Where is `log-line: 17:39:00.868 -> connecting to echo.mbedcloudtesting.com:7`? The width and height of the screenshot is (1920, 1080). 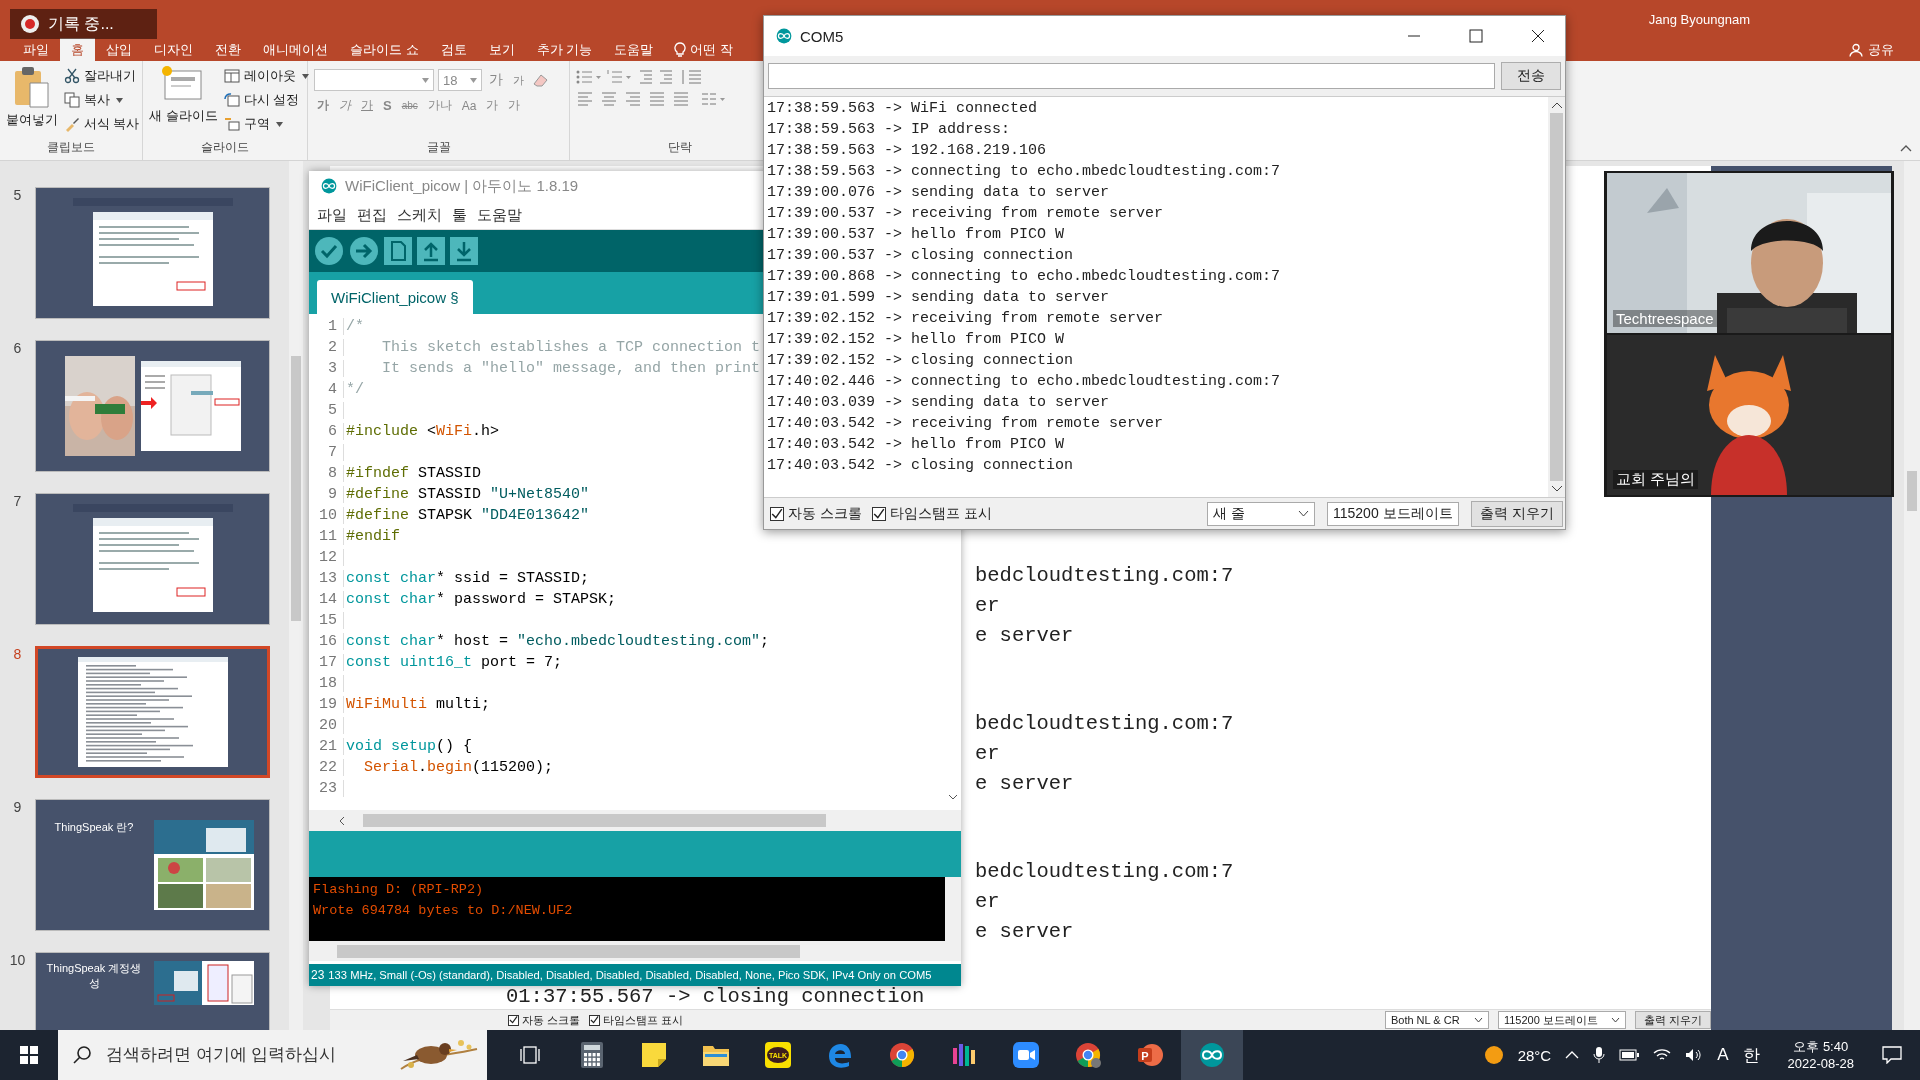
log-line: 17:39:00.868 -> connecting to echo.mbedcloudtesting.com:7 is located at coordinates (1024, 277).